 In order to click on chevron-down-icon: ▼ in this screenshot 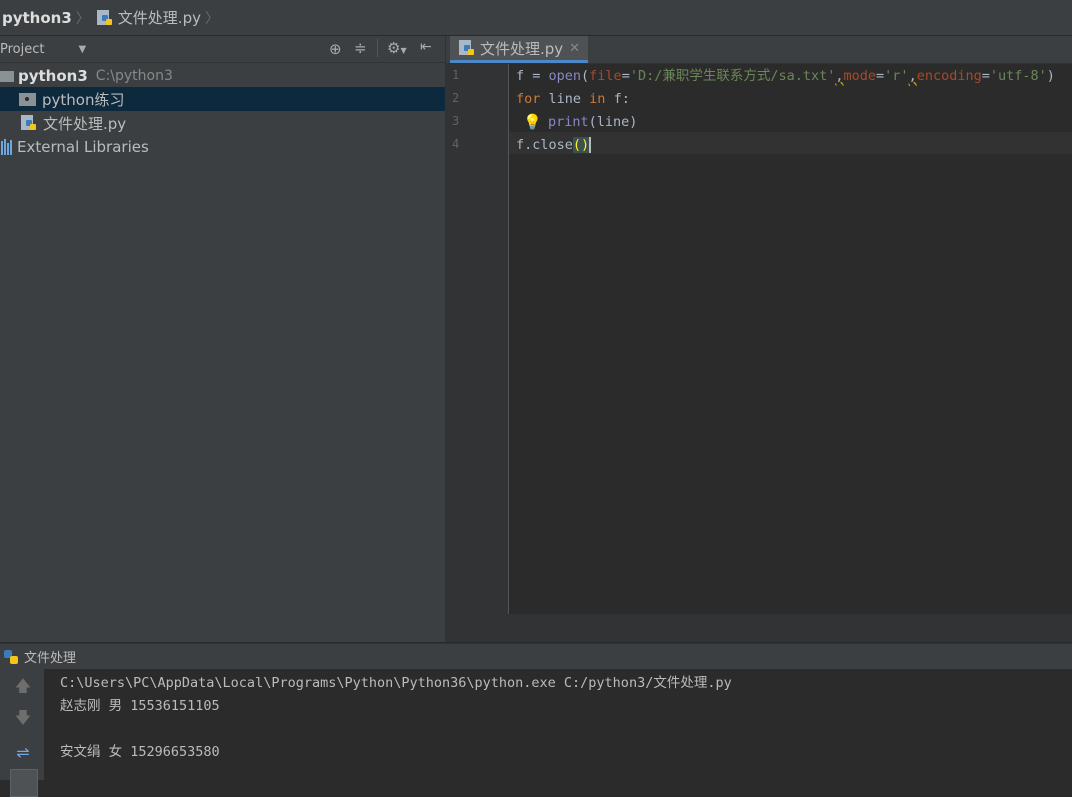, I will do `click(82, 49)`.